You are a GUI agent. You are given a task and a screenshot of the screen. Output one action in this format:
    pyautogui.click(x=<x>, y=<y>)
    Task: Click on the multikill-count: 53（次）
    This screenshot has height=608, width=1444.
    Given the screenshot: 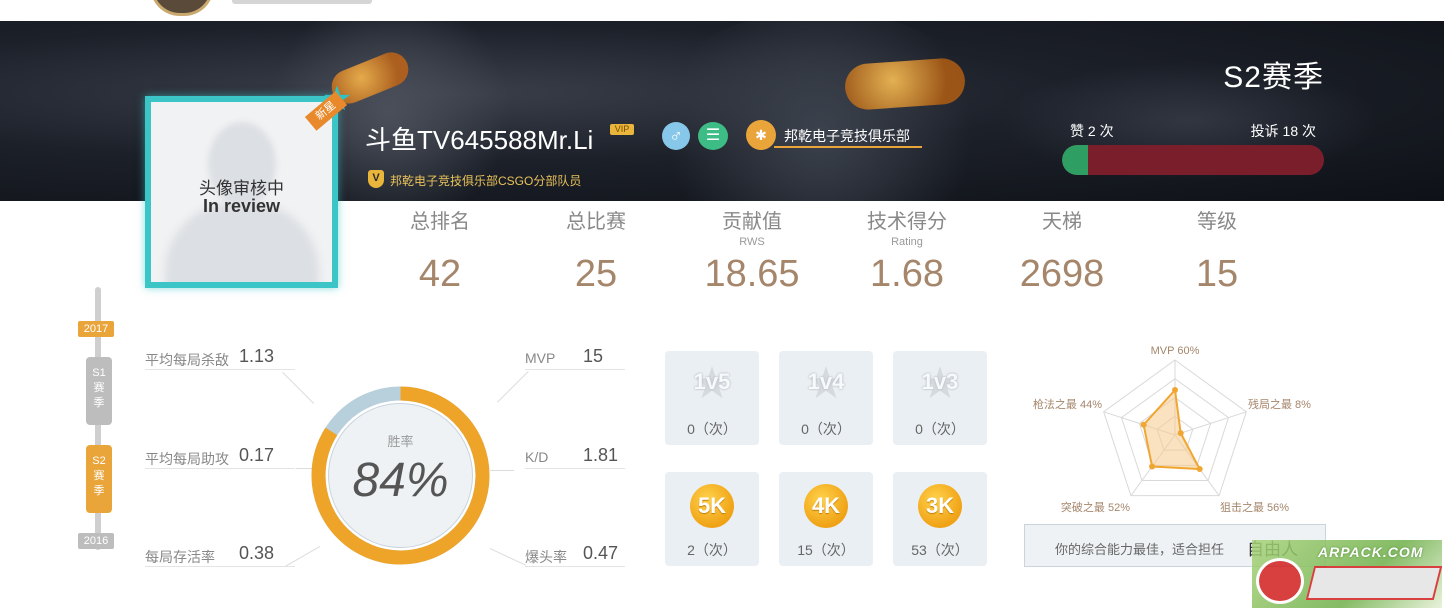 What is the action you would take?
    pyautogui.click(x=940, y=550)
    